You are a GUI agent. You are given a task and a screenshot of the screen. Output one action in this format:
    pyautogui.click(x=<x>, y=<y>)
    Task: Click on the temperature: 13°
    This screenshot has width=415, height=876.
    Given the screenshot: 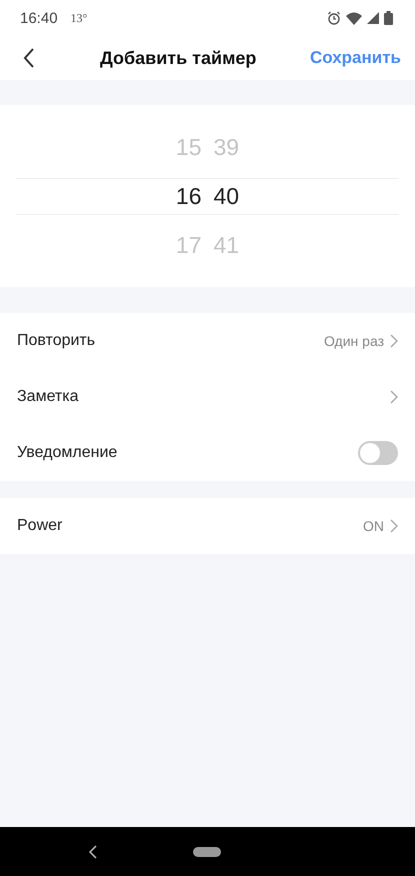 What is the action you would take?
    pyautogui.click(x=79, y=18)
    